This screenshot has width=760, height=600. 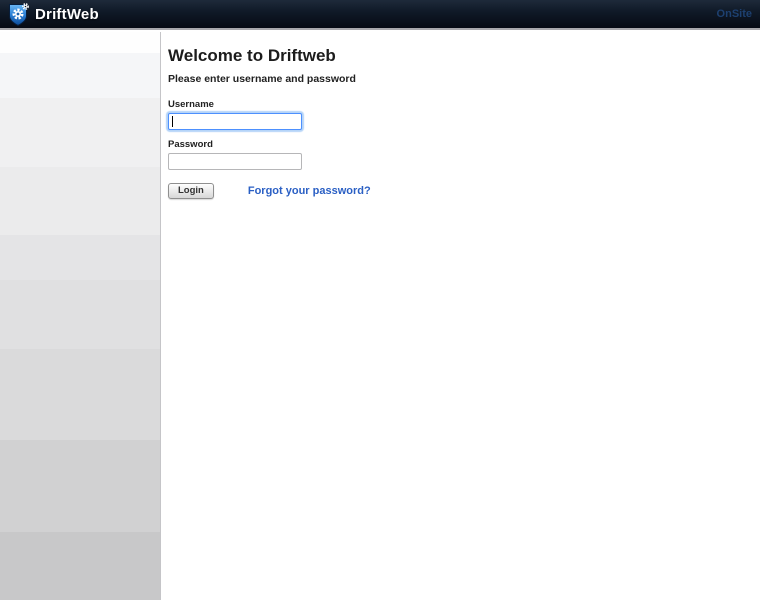 I want to click on app-logo: DriftWeb, so click(x=53, y=14).